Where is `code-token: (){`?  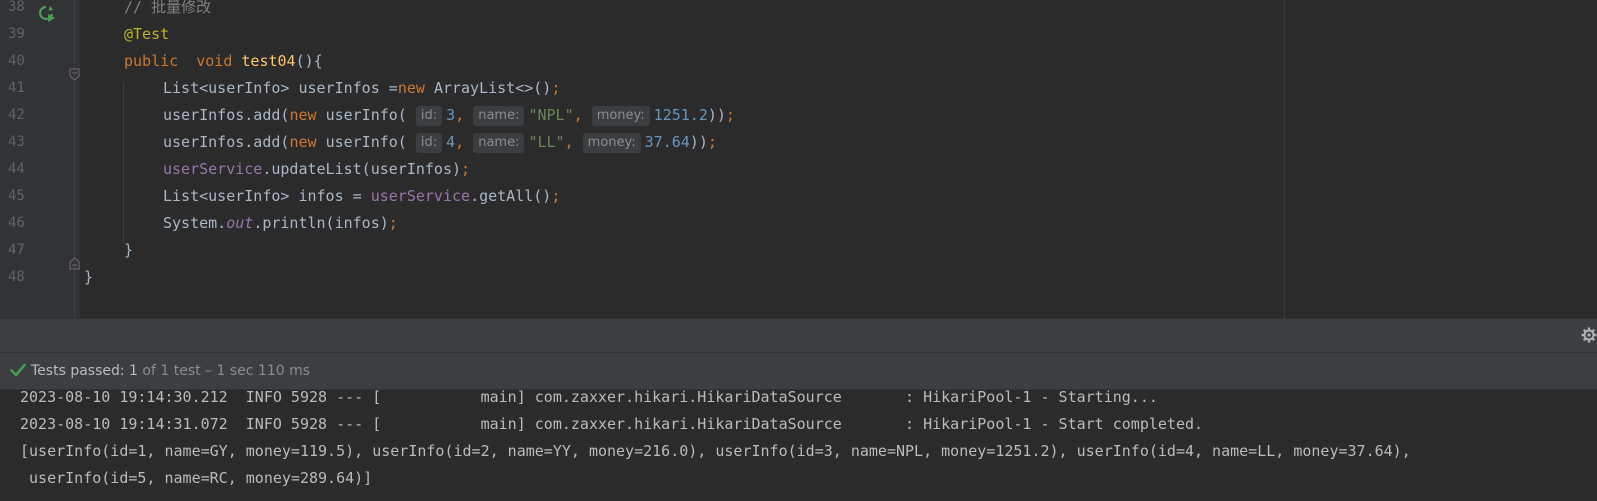 code-token: (){ is located at coordinates (309, 61).